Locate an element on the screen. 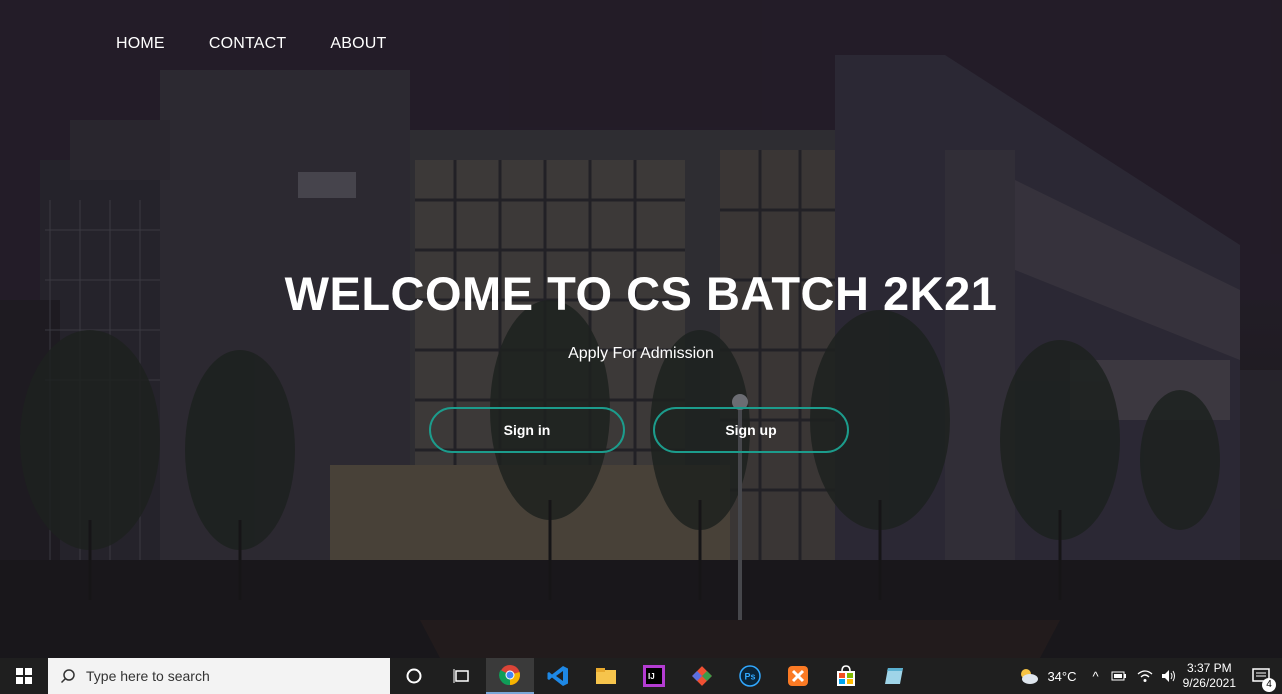 The height and width of the screenshot is (694, 1282). taskbar-photoshop: Ps is located at coordinates (750, 676).